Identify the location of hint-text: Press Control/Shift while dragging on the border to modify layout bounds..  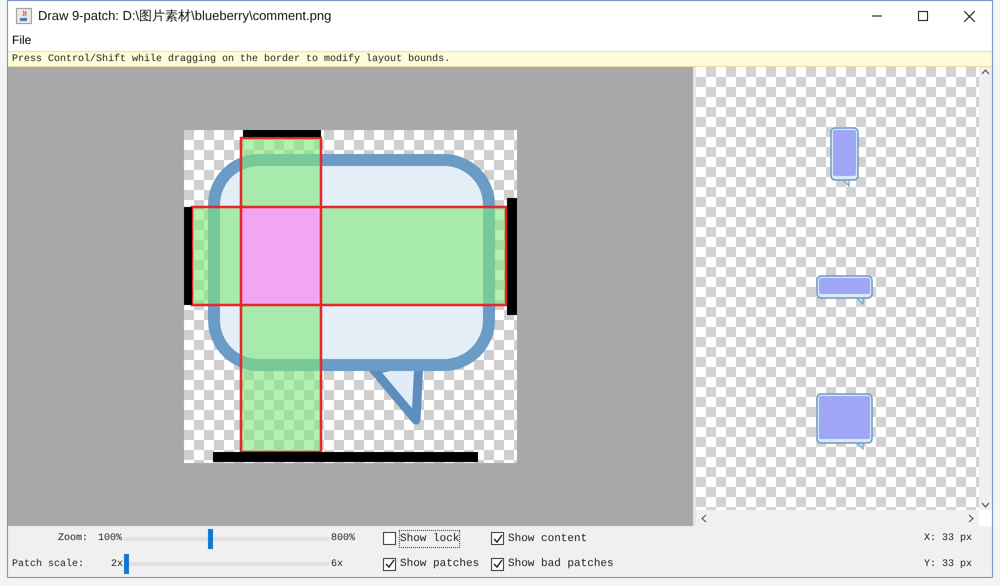
(231, 59).